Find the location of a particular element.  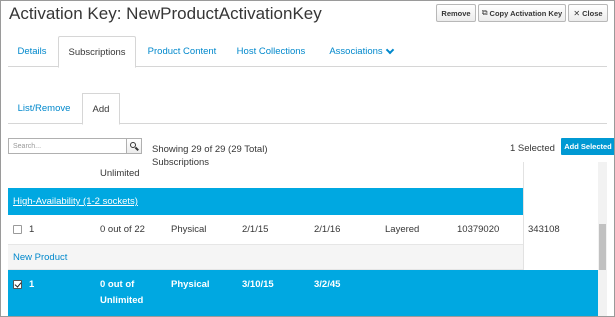

row-end-date: 3/2/45 is located at coordinates (327, 284).